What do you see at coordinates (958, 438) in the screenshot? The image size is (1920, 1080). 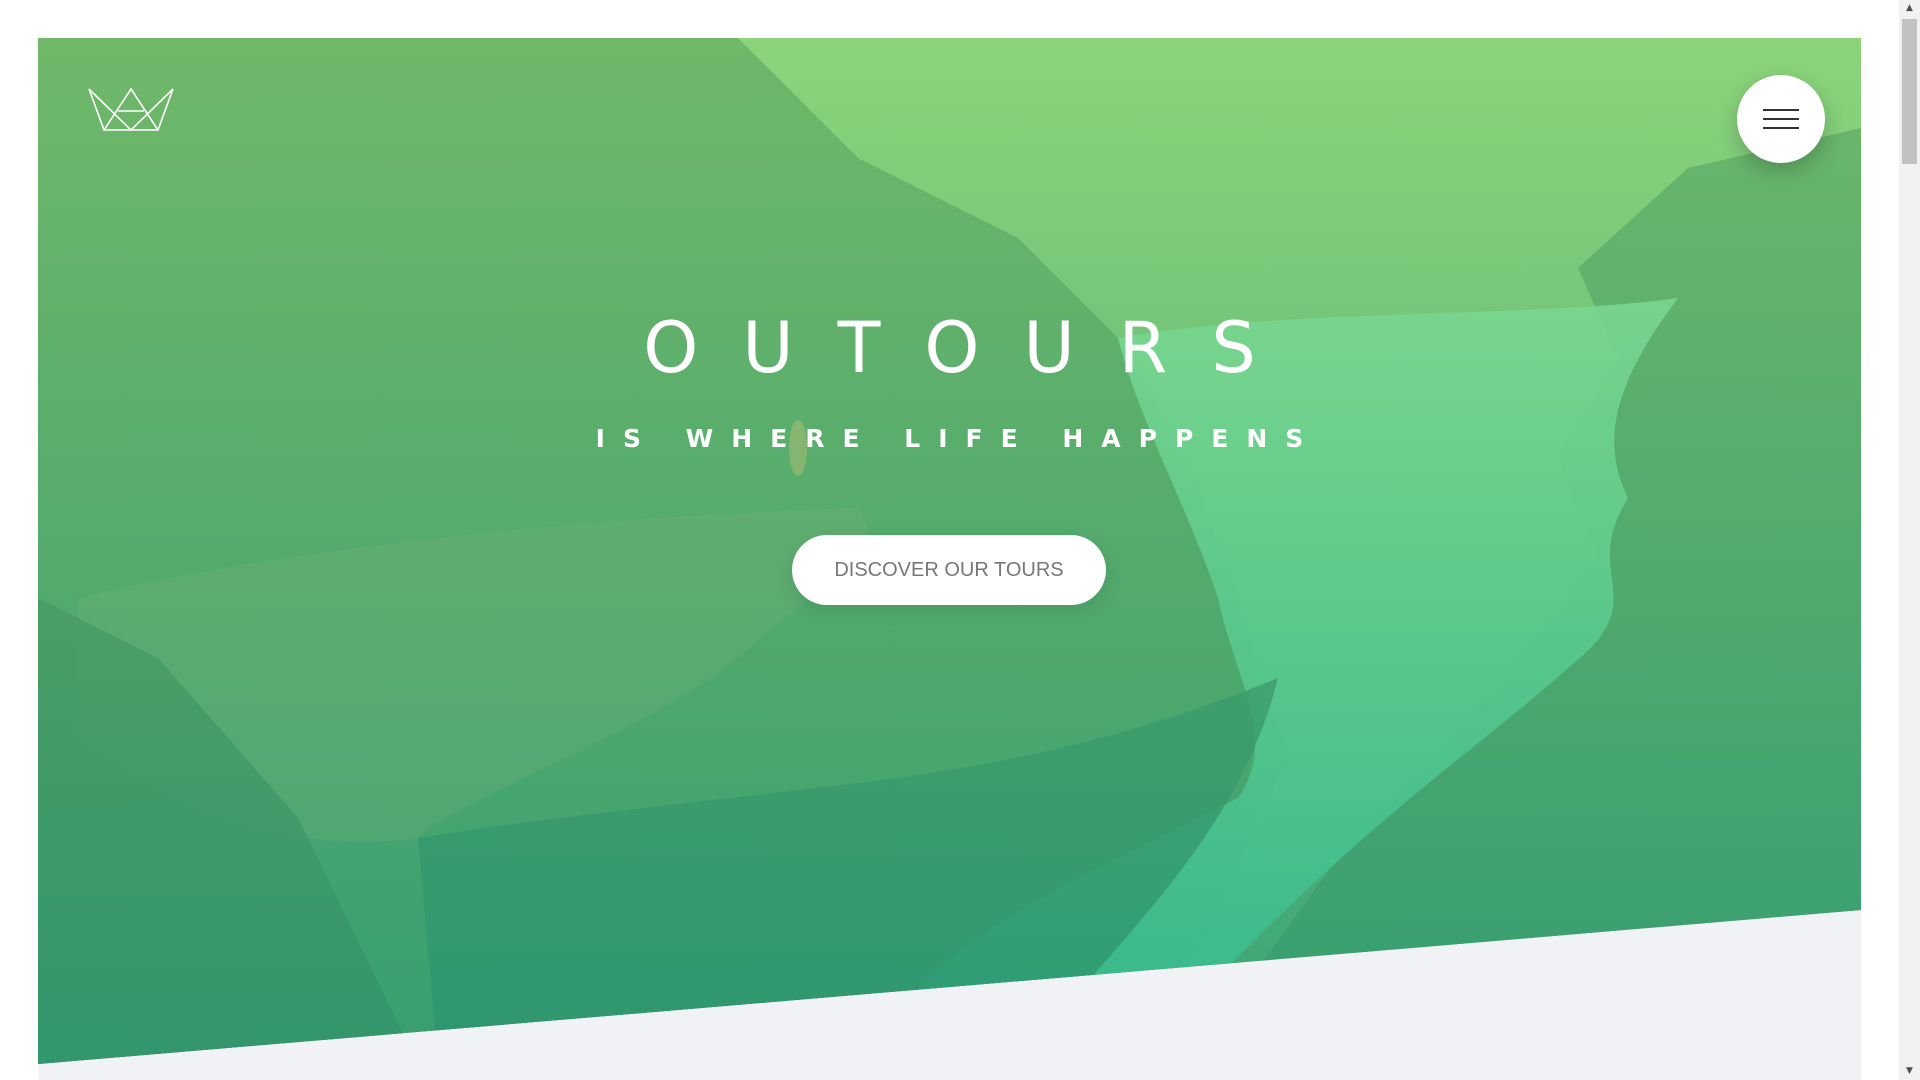 I see `hero-subtitle: IS WHERE LIFE HAPPENS` at bounding box center [958, 438].